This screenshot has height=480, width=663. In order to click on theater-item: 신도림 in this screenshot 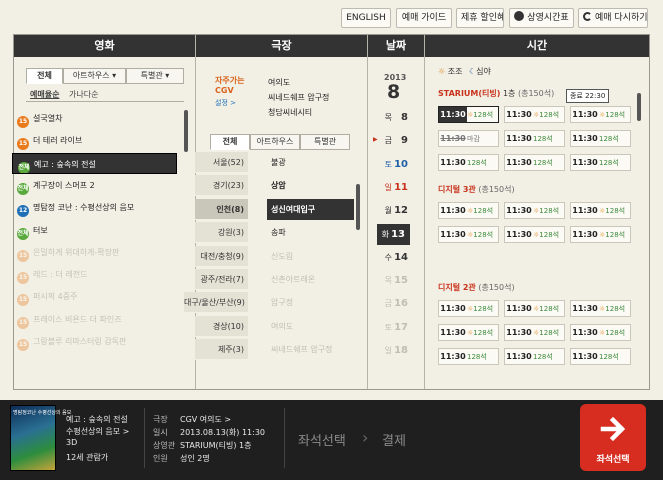, I will do `click(282, 256)`.